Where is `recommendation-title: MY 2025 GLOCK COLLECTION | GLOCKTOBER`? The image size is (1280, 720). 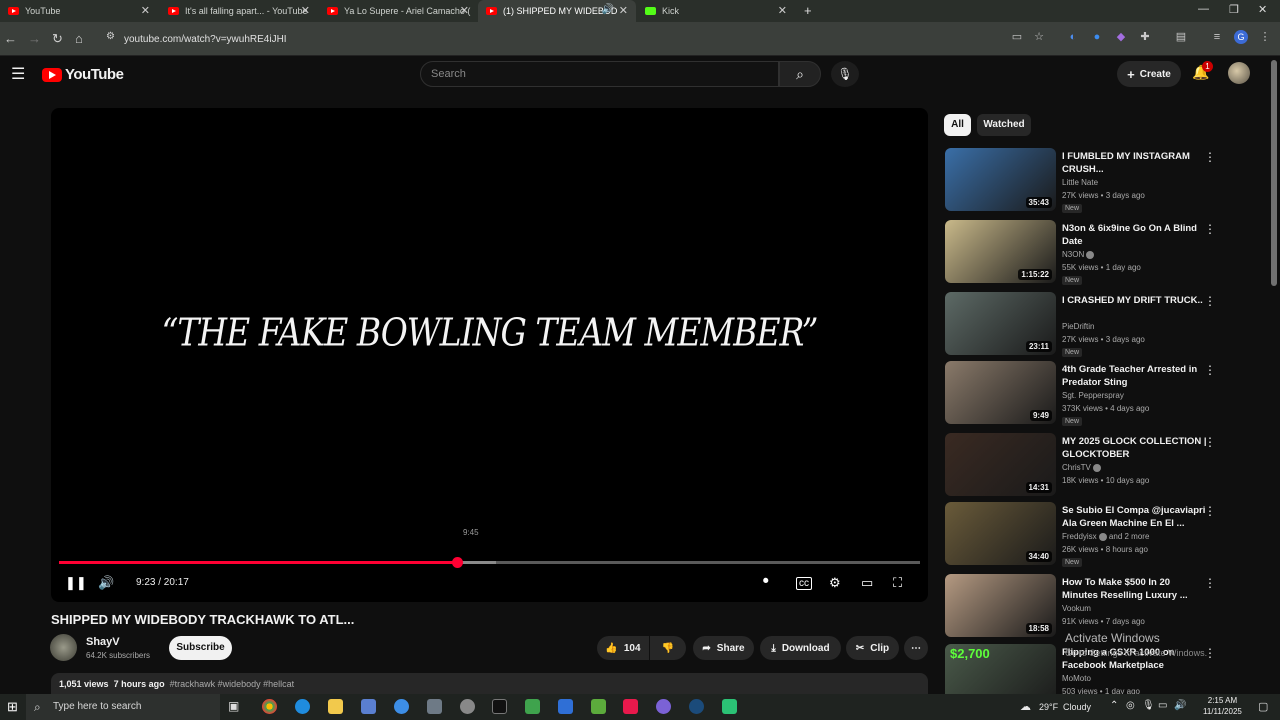
recommendation-title: MY 2025 GLOCK COLLECTION | GLOCKTOBER is located at coordinates (1134, 448).